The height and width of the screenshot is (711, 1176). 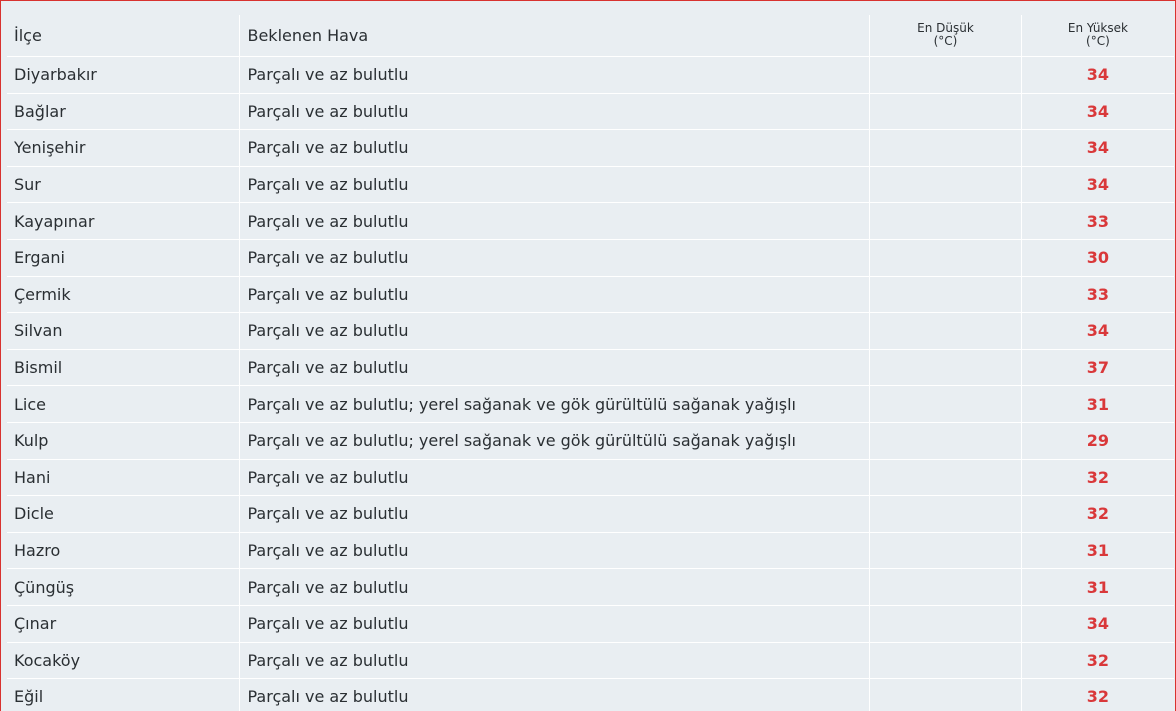 I want to click on table-row: Hazro Parçalı ve az bulutlu 31, so click(x=590, y=551).